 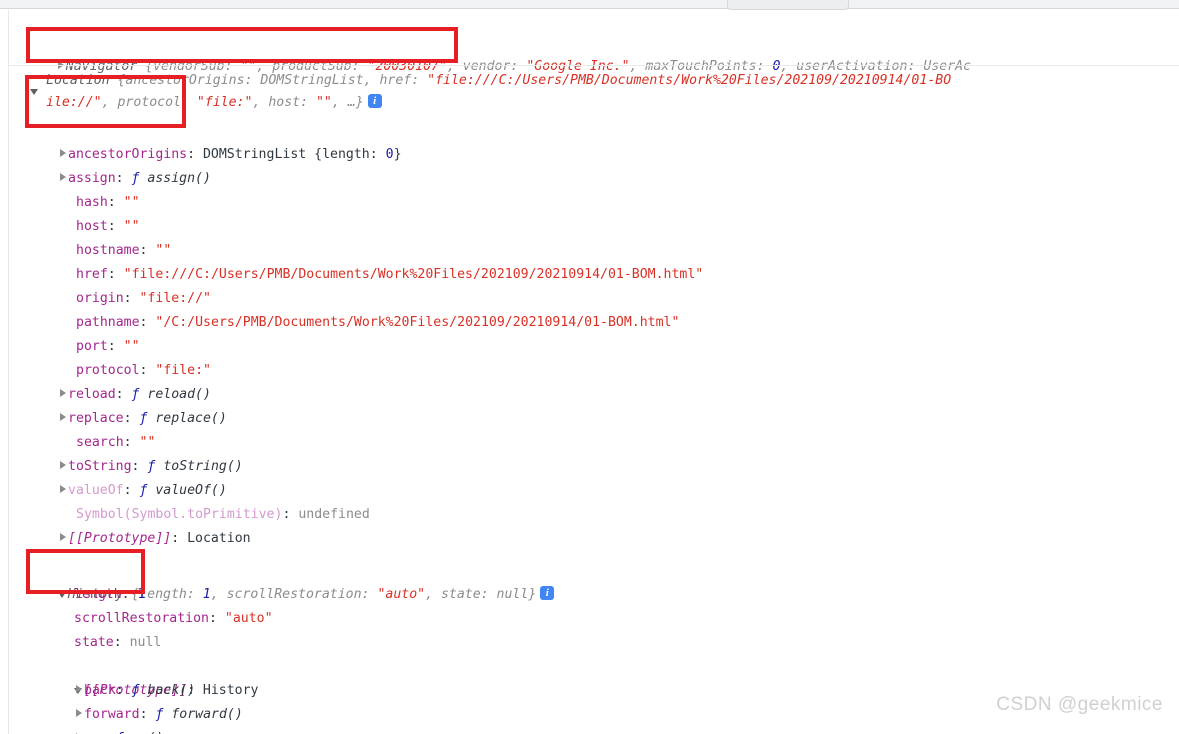 What do you see at coordinates (78, 80) in the screenshot?
I see `location-object-name: Location` at bounding box center [78, 80].